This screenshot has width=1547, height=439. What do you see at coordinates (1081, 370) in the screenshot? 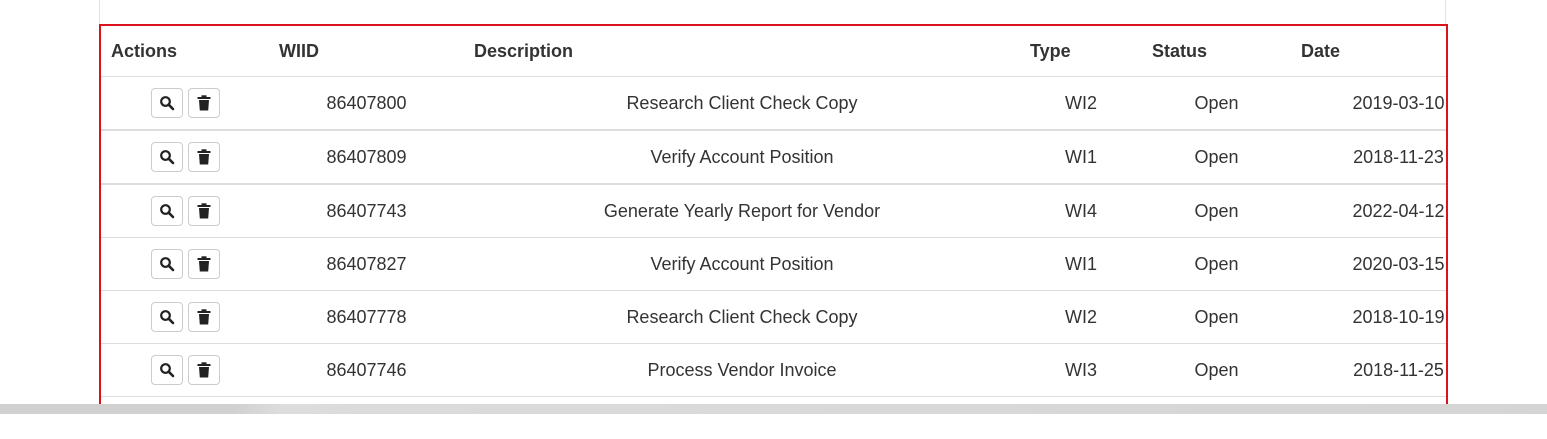
I see `cell-type: WI3` at bounding box center [1081, 370].